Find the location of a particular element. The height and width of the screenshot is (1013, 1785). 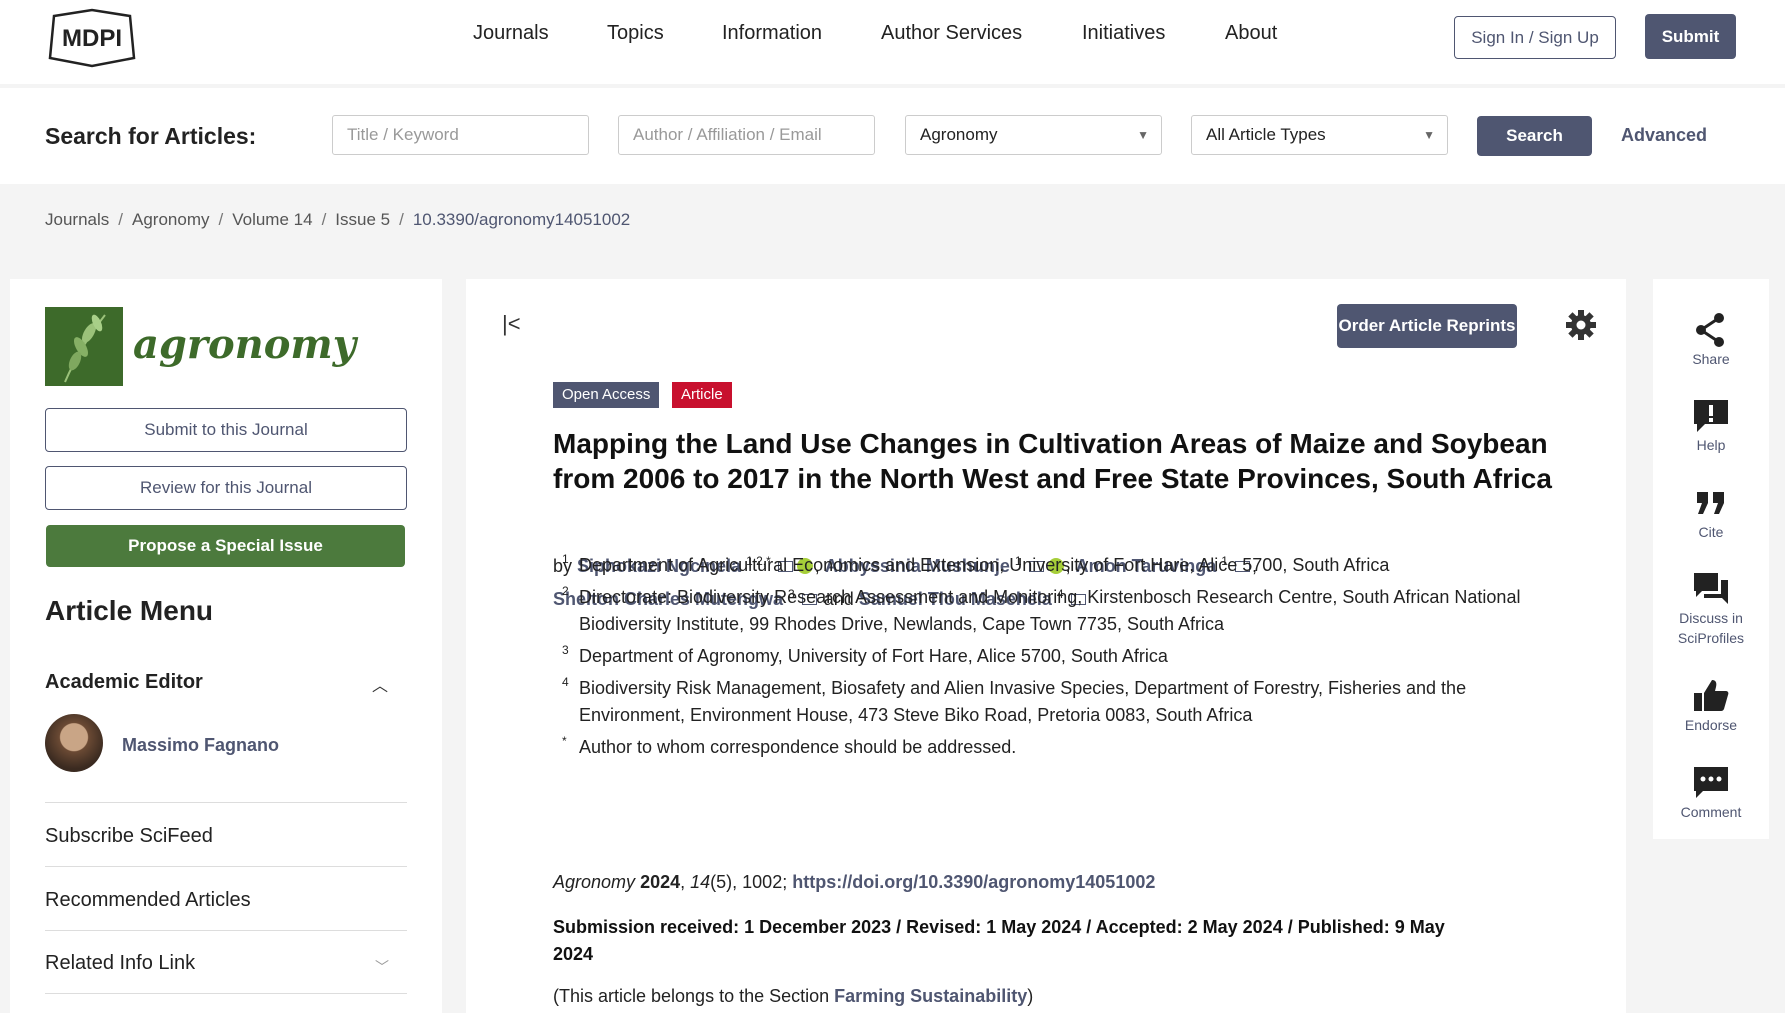

endorse-action: Endorse is located at coordinates (1711, 706).